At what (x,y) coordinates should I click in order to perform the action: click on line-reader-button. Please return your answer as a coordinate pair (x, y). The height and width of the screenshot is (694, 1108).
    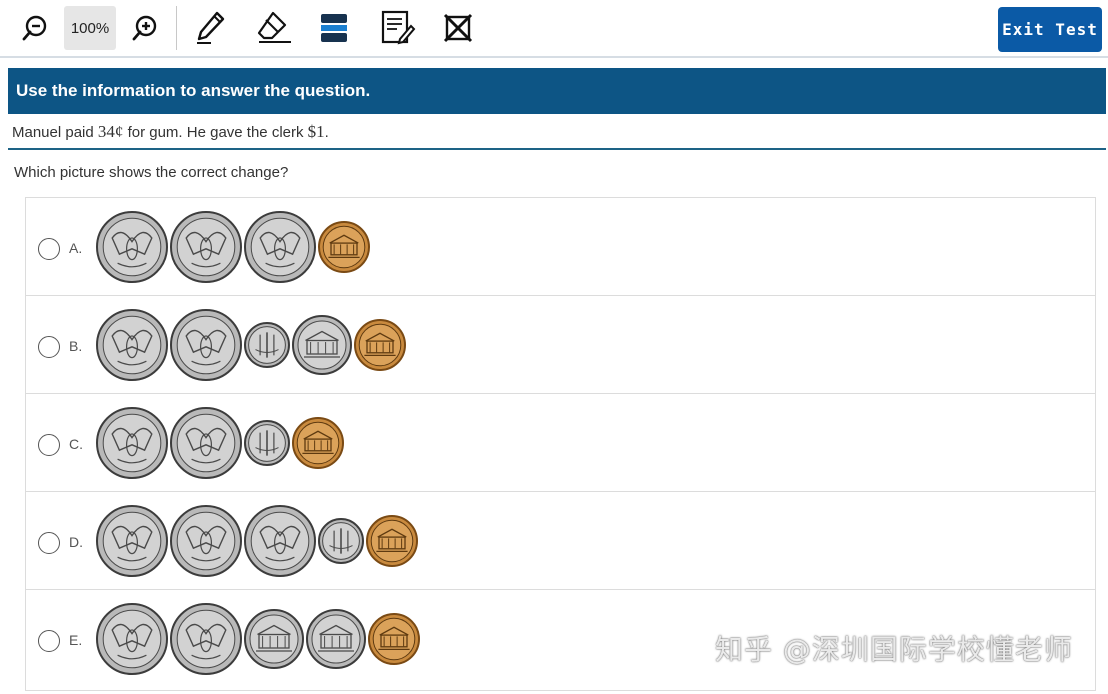
    Looking at the image, I should click on (334, 28).